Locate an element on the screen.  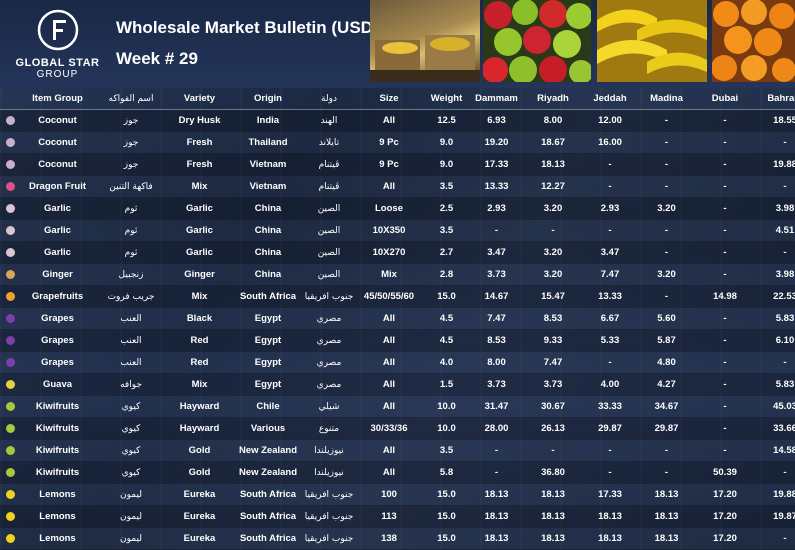
guava-icon is located at coordinates (10, 384).